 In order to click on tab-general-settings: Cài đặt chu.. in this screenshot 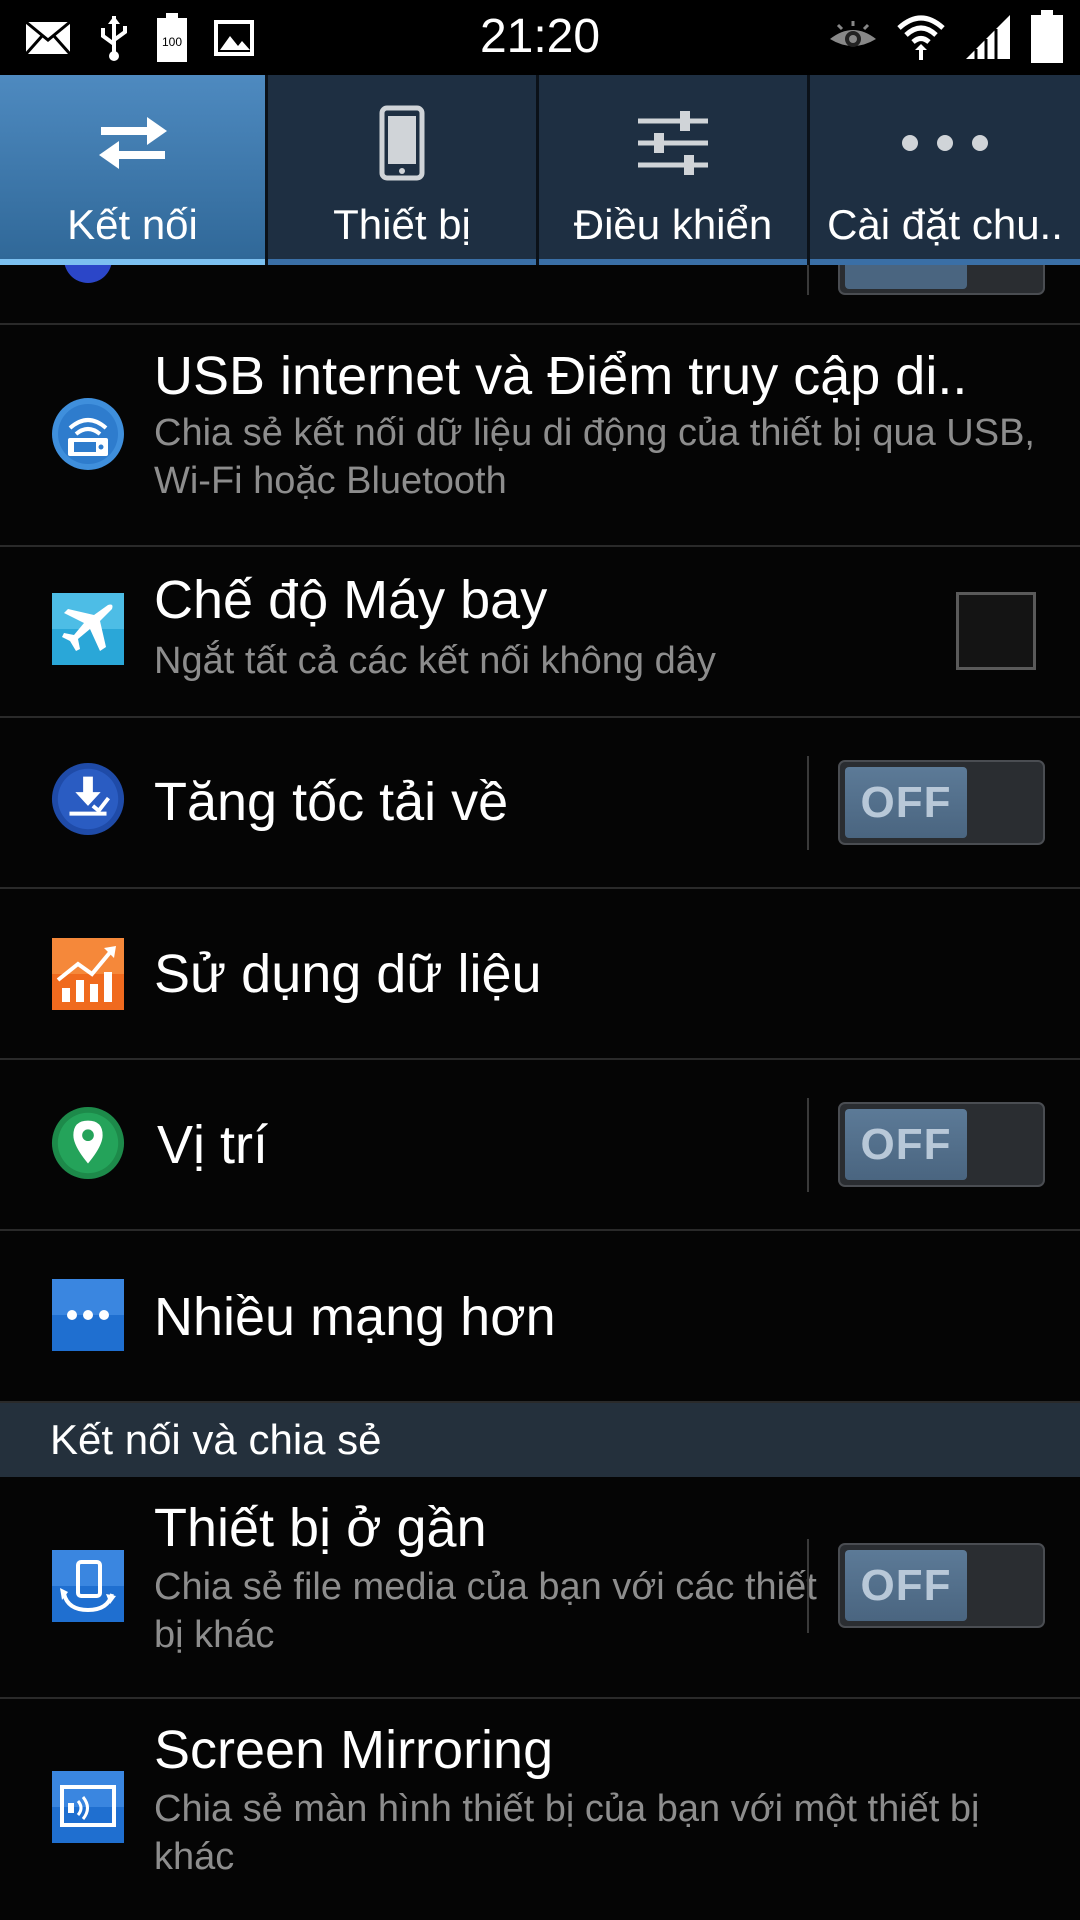, I will do `click(945, 170)`.